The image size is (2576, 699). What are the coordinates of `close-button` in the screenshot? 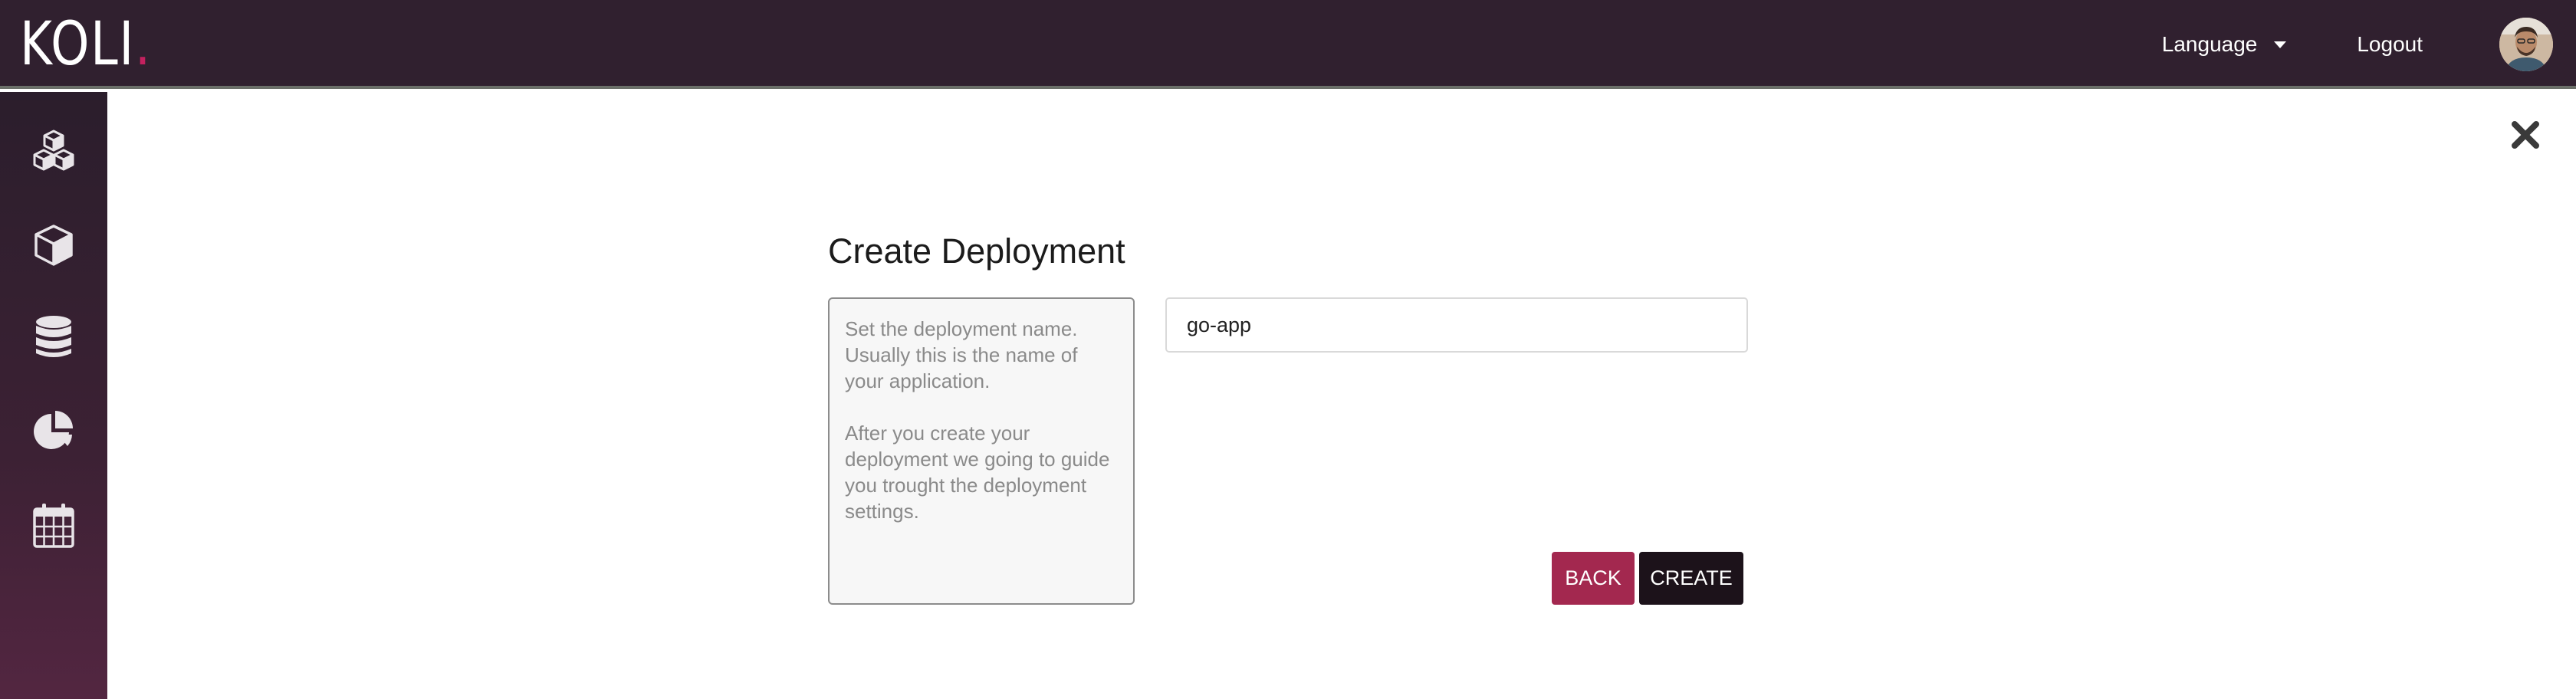 It's located at (2525, 134).